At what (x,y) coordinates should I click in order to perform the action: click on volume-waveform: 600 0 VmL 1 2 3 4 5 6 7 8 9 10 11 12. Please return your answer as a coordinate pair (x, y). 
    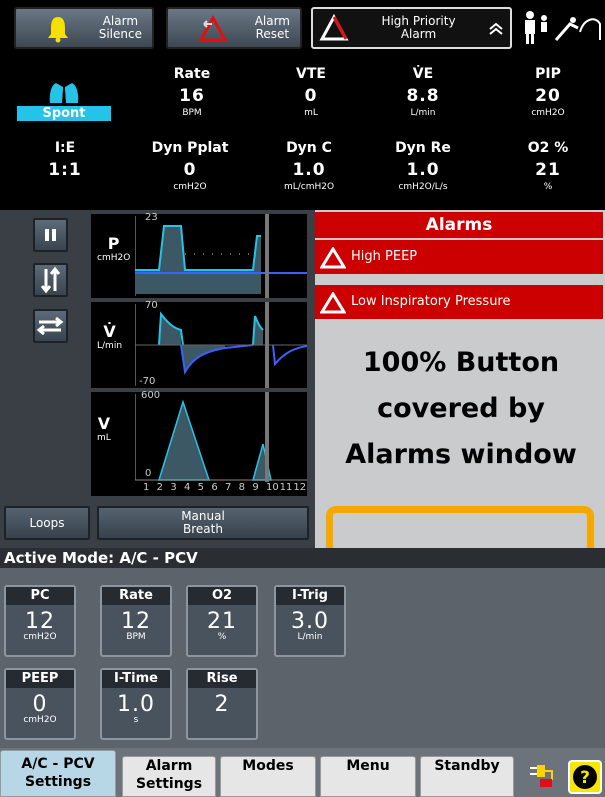
    Looking at the image, I should click on (199, 443).